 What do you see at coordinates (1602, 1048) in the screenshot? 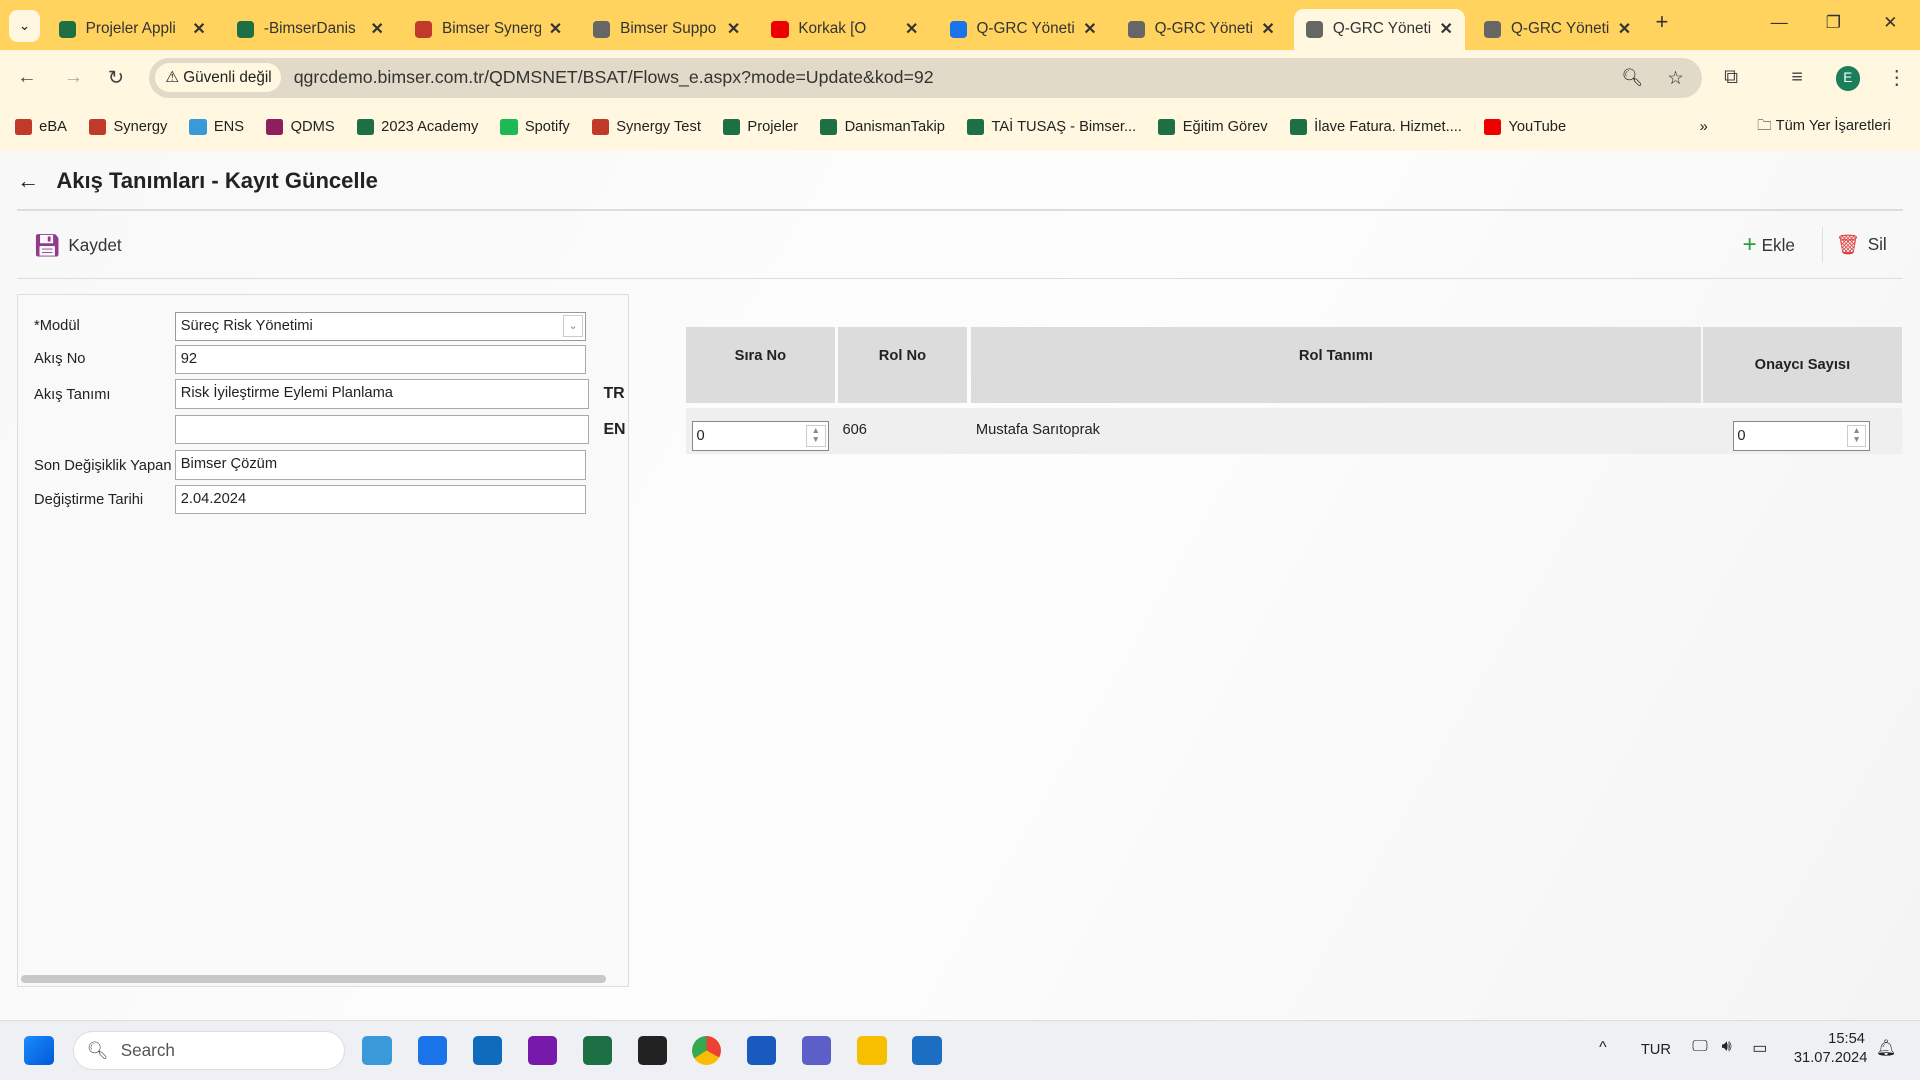
I see `chevron-up-icon: ^` at bounding box center [1602, 1048].